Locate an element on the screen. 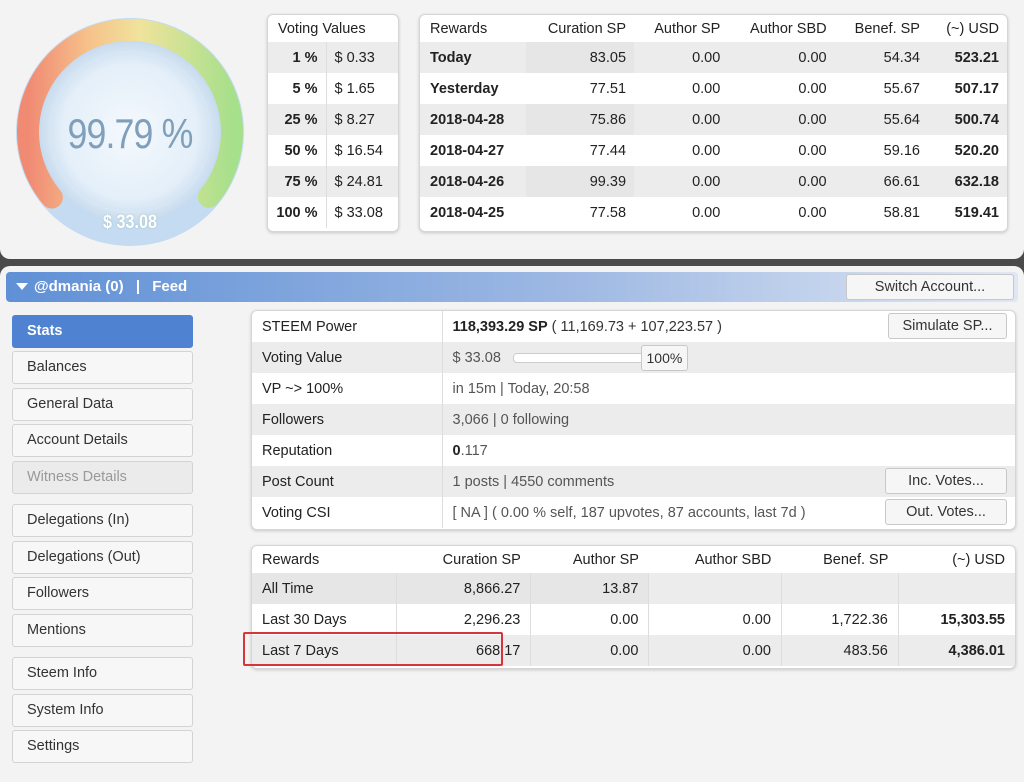 Image resolution: width=1024 pixels, height=782 pixels. reputation-decimal: .117 is located at coordinates (474, 450).